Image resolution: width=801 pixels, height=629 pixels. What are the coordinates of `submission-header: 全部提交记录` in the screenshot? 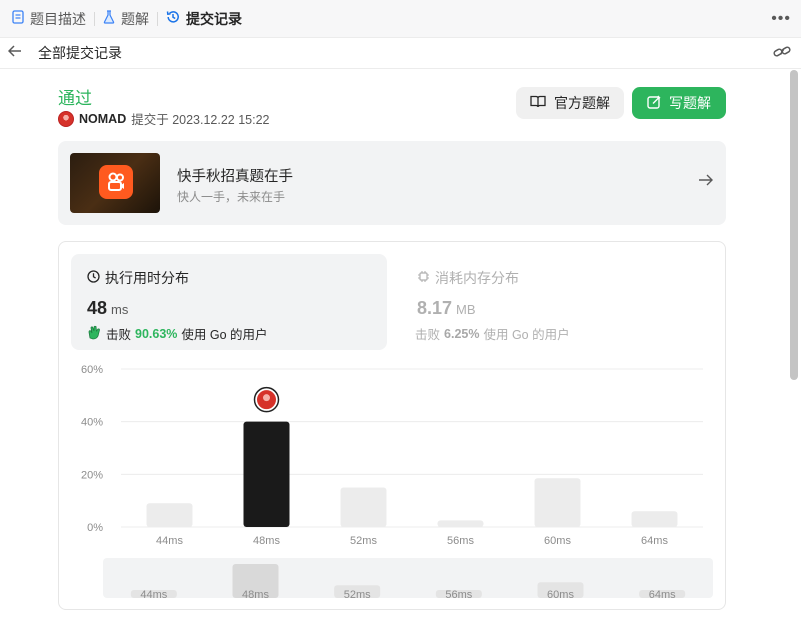 It's located at (400, 53).